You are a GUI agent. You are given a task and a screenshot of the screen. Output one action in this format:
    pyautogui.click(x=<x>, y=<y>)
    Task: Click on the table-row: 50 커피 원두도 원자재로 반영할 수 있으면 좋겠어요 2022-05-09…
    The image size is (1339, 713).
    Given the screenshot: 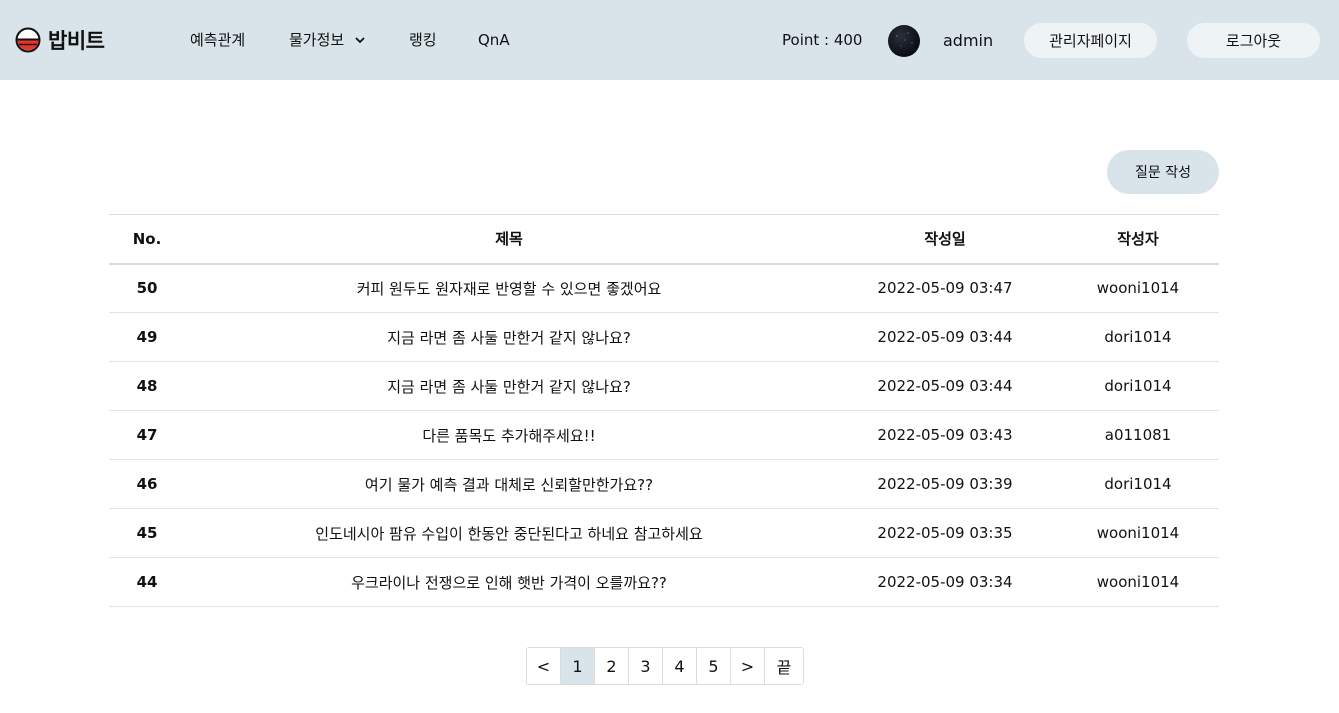 What is the action you would take?
    pyautogui.click(x=664, y=288)
    